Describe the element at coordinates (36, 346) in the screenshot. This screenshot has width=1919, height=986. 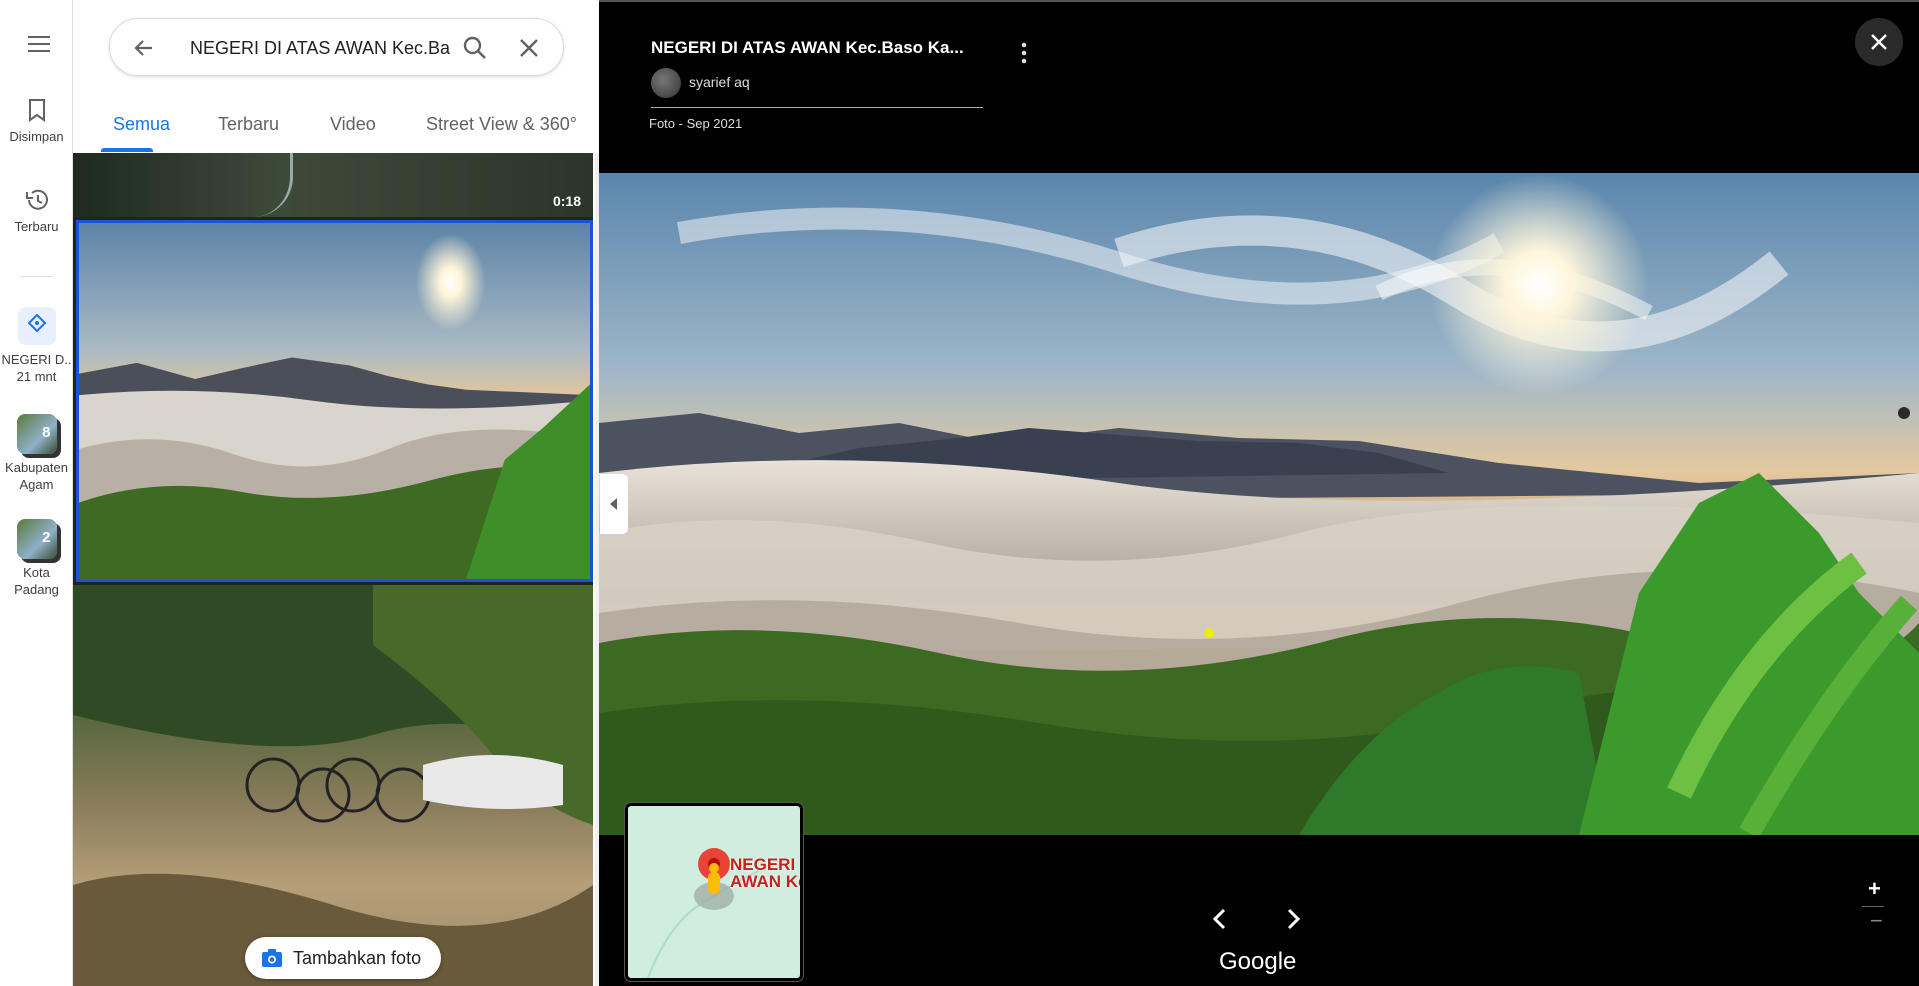
I see `recent-place-negeri: NEGERI D.. 21 mnt` at that location.